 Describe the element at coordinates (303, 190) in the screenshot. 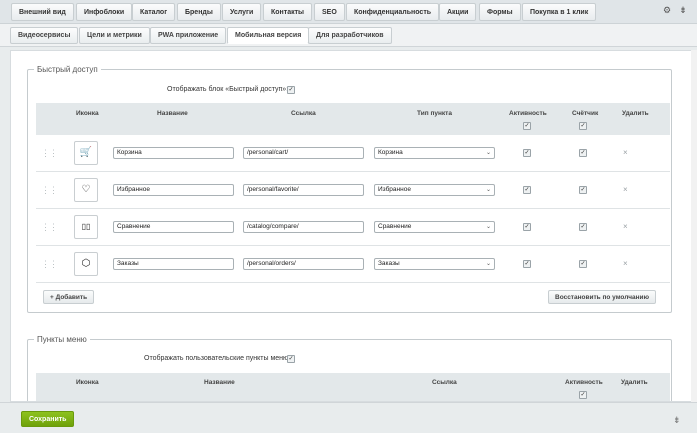

I see `link-input: /personal/favorite/` at that location.